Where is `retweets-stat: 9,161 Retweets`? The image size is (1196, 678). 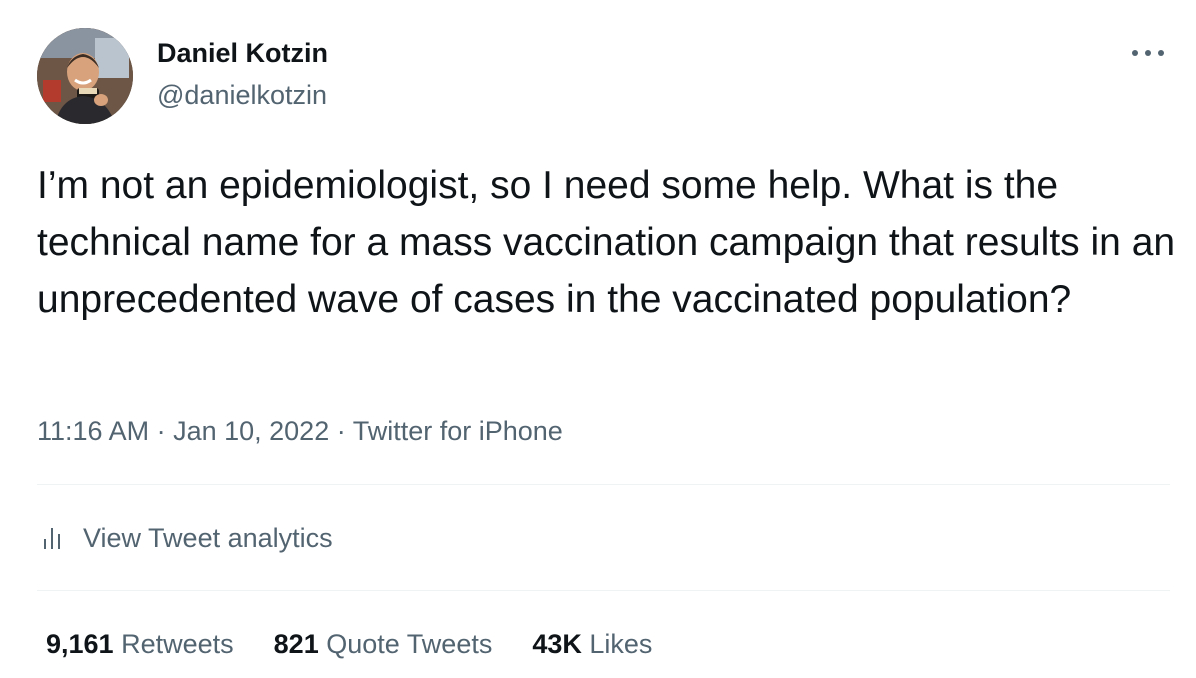
retweets-stat: 9,161 Retweets is located at coordinates (140, 644).